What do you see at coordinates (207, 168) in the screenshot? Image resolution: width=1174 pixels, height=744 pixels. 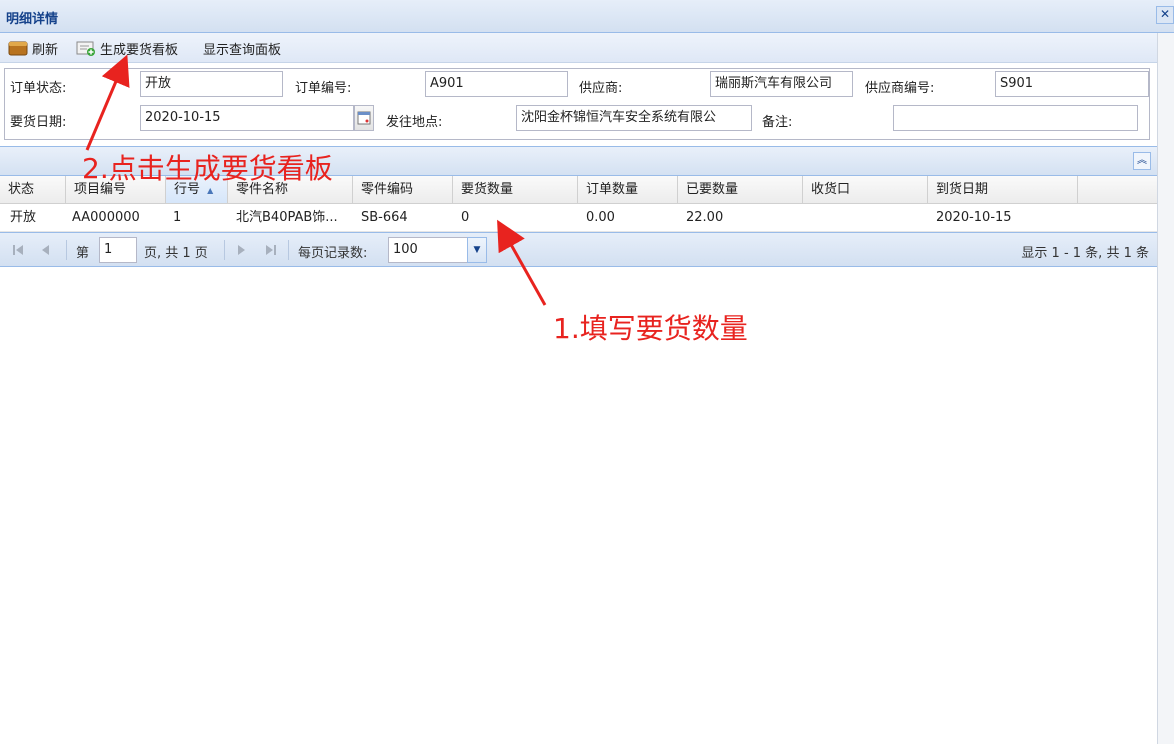 I see `annotation-step2: 2.点击生成要货看板` at bounding box center [207, 168].